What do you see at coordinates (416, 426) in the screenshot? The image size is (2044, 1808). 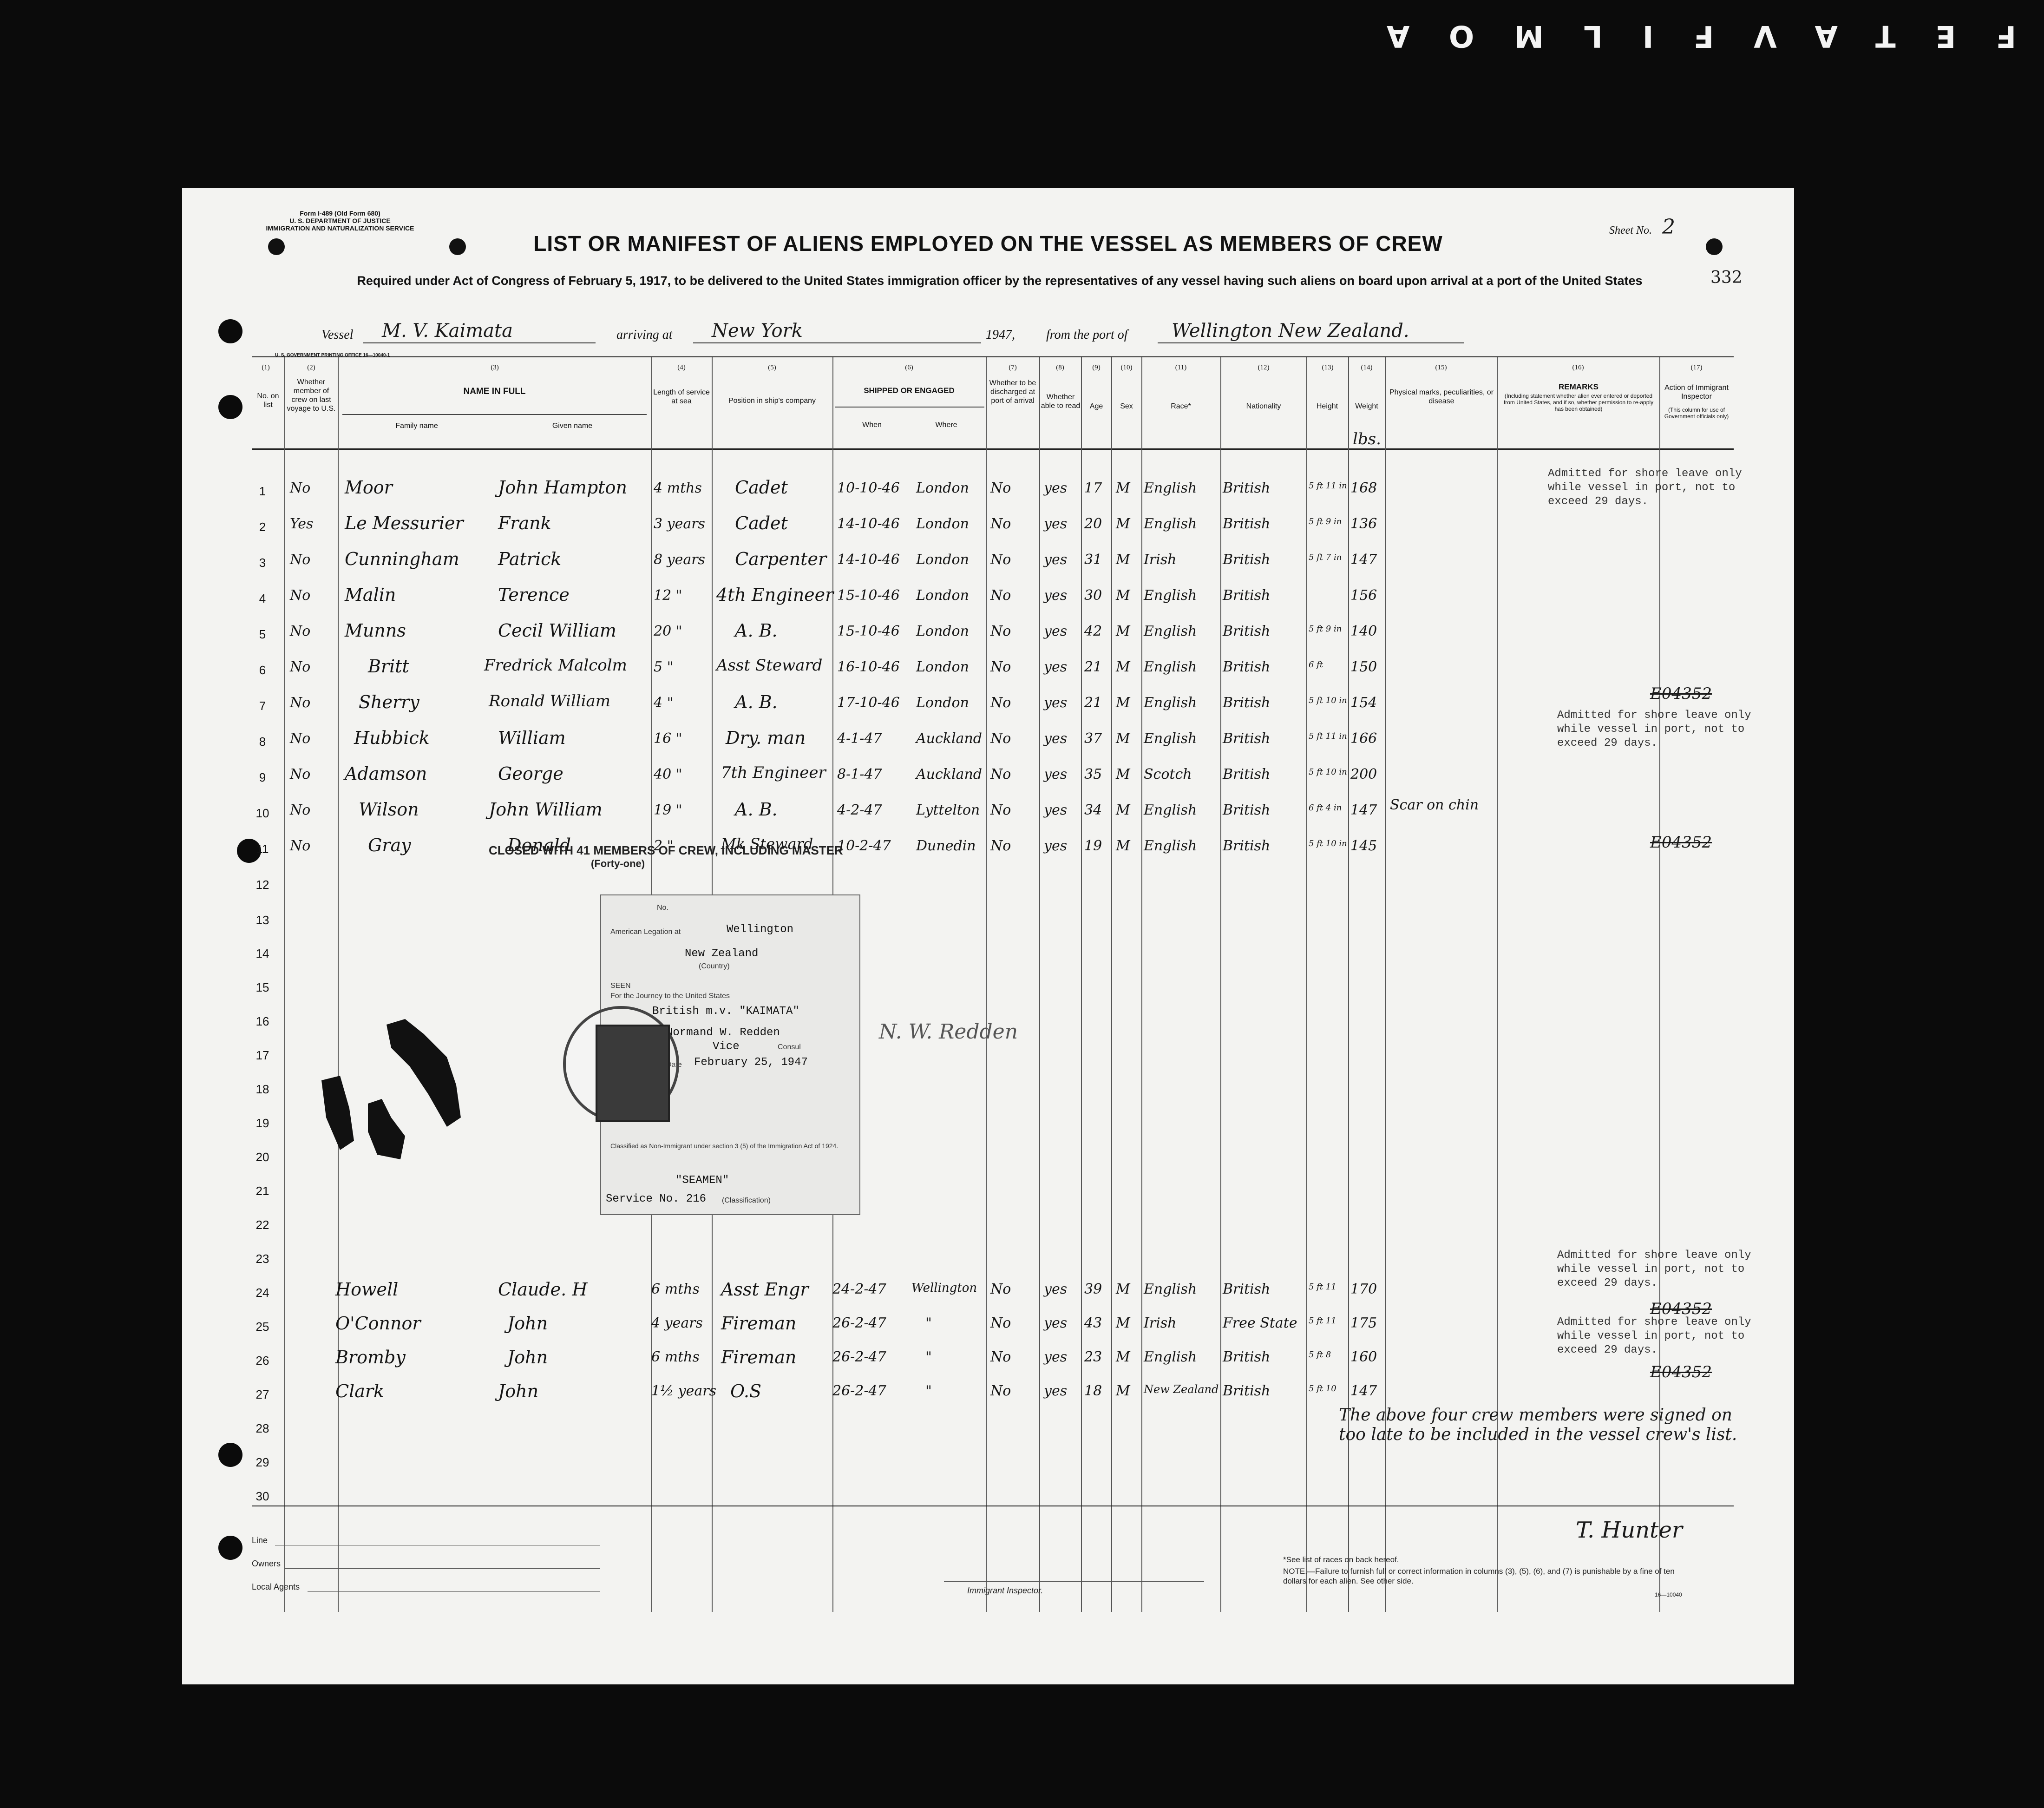 I see `col-family-name: Family name` at bounding box center [416, 426].